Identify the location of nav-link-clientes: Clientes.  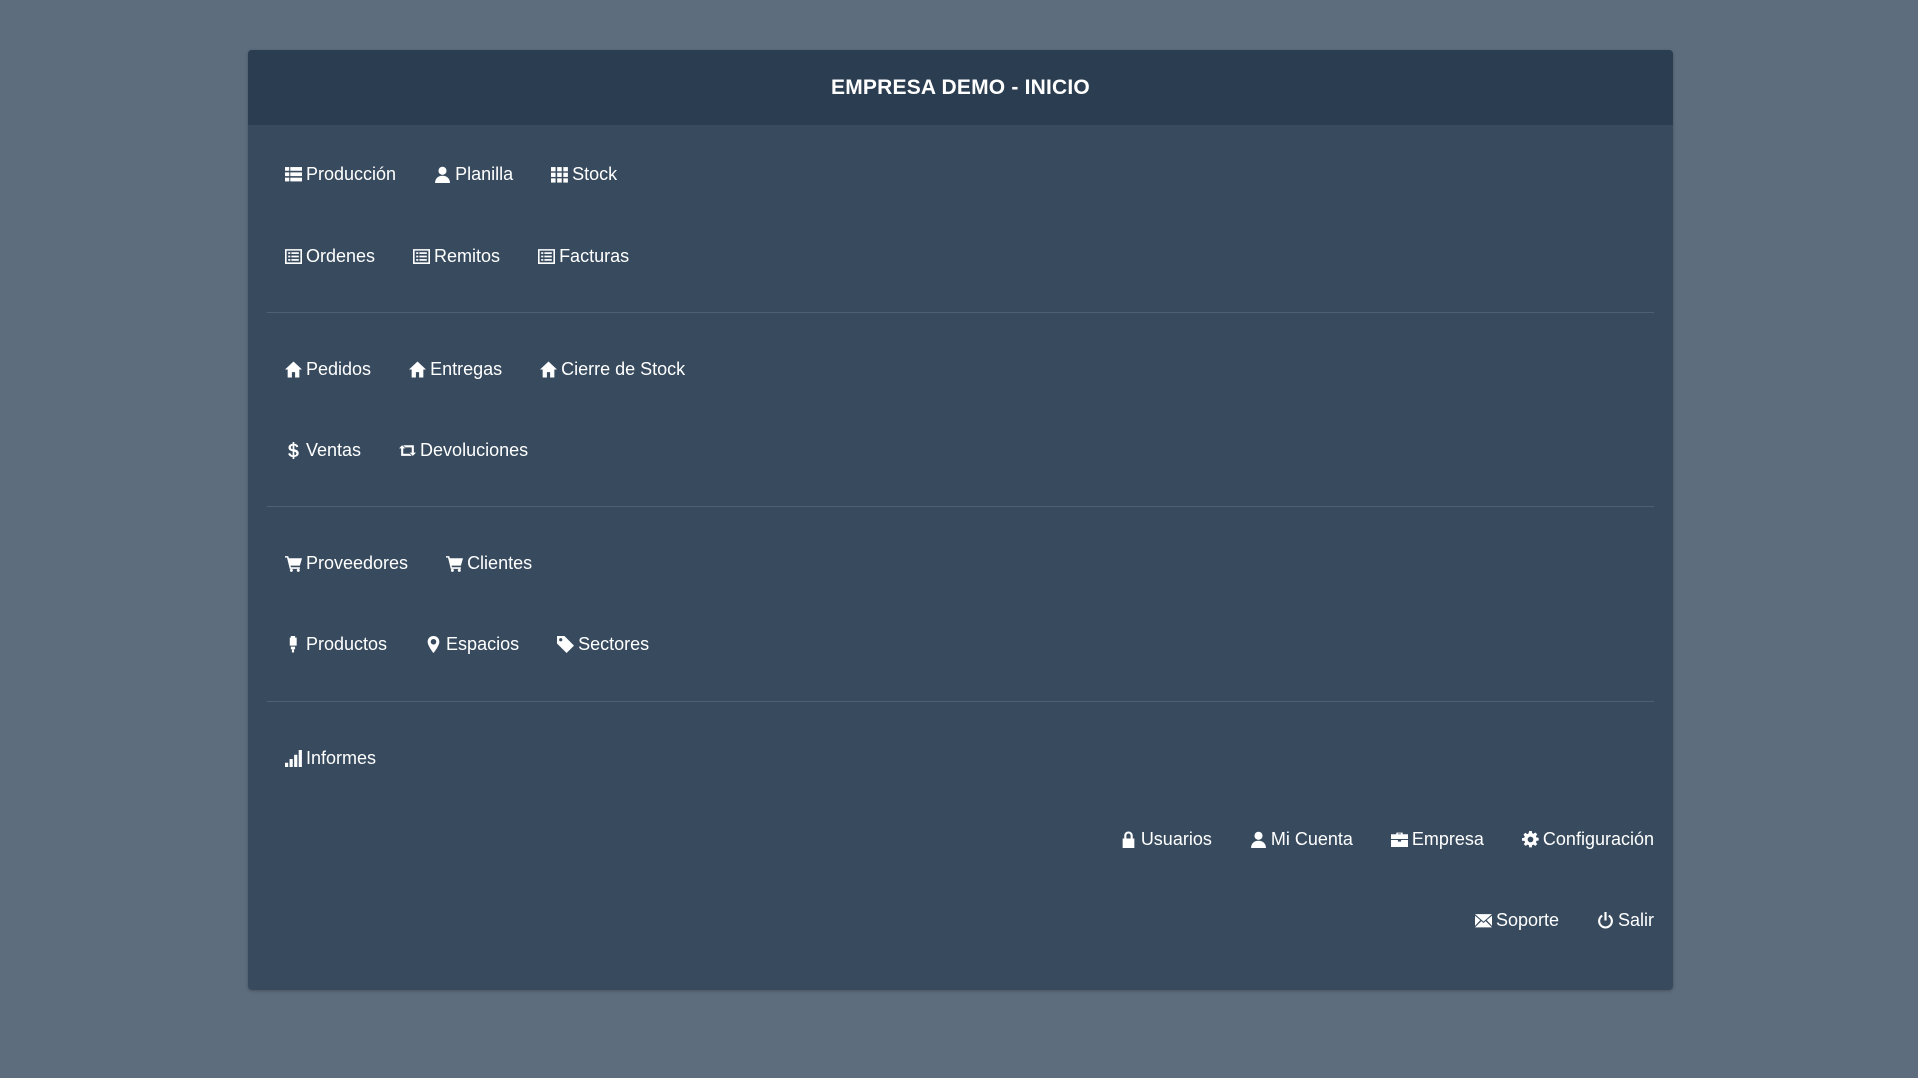
(488, 563).